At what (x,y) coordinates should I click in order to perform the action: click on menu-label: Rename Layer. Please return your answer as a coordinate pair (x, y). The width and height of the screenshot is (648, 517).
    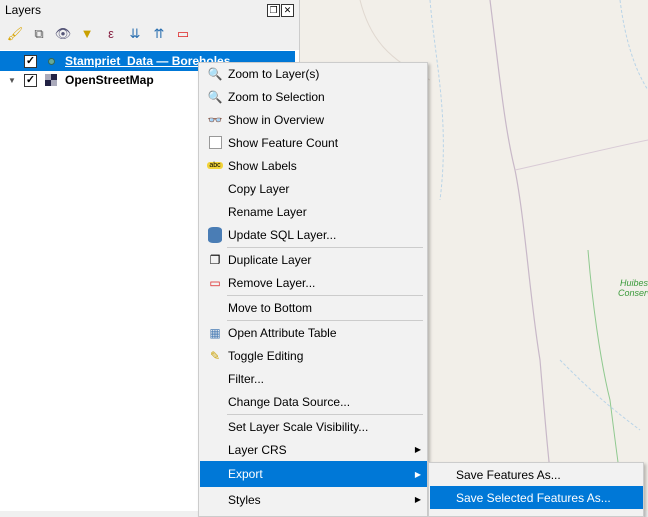
    Looking at the image, I should click on (267, 211).